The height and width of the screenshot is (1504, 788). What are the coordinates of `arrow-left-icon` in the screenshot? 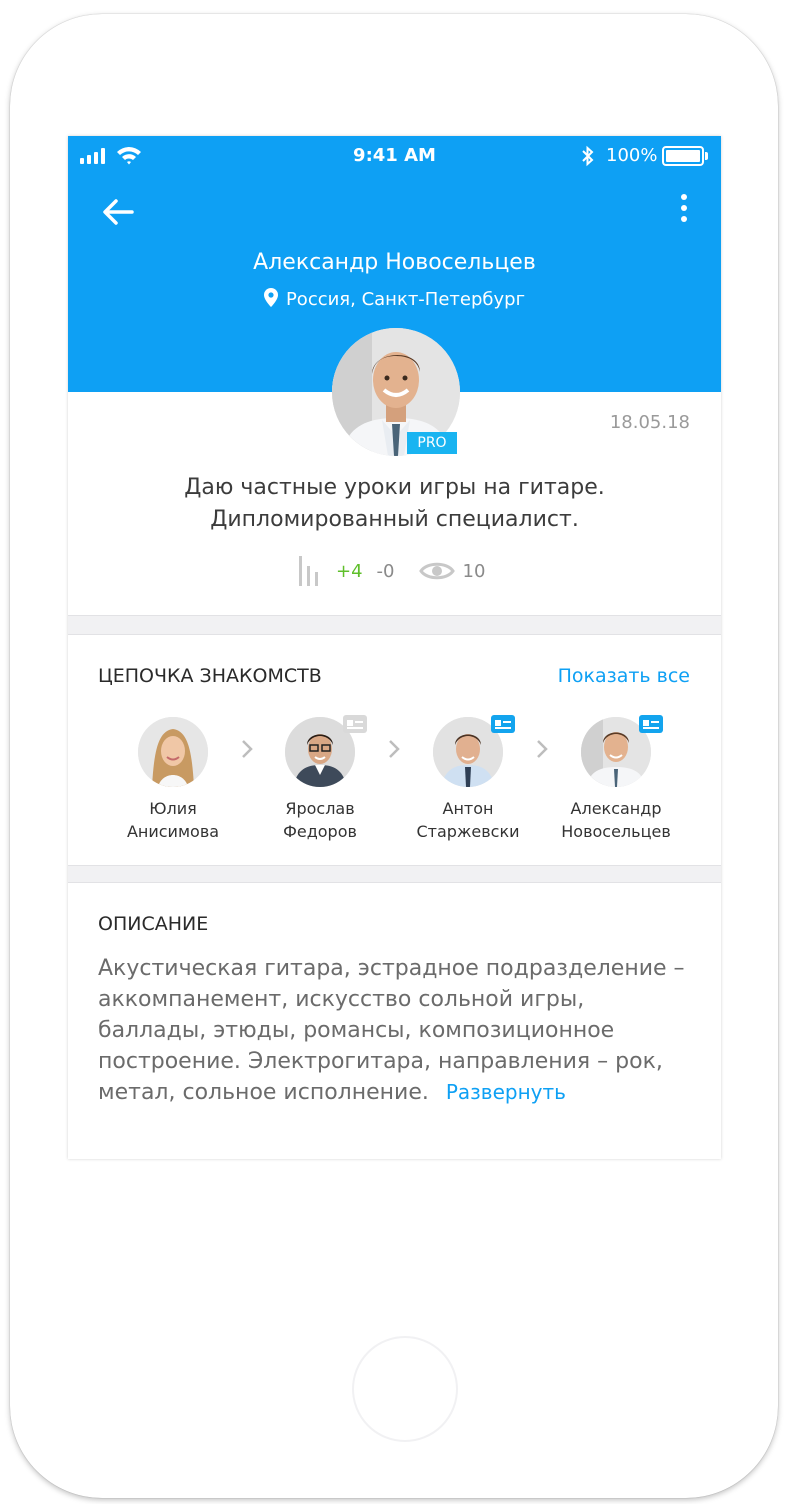 It's located at (118, 212).